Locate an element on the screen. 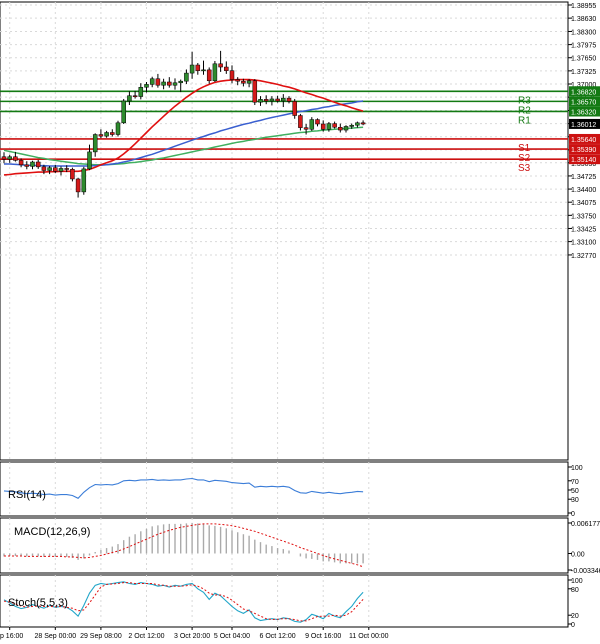 This screenshot has width=600, height=644. y-tick-label: 1.38300 is located at coordinates (583, 32).